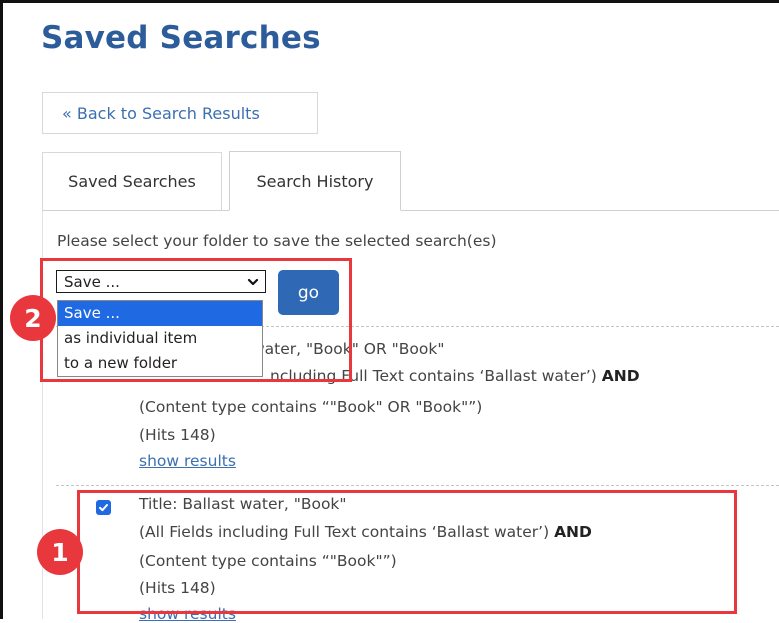  Describe the element at coordinates (33, 318) in the screenshot. I see `callout-badge-2: 2` at that location.